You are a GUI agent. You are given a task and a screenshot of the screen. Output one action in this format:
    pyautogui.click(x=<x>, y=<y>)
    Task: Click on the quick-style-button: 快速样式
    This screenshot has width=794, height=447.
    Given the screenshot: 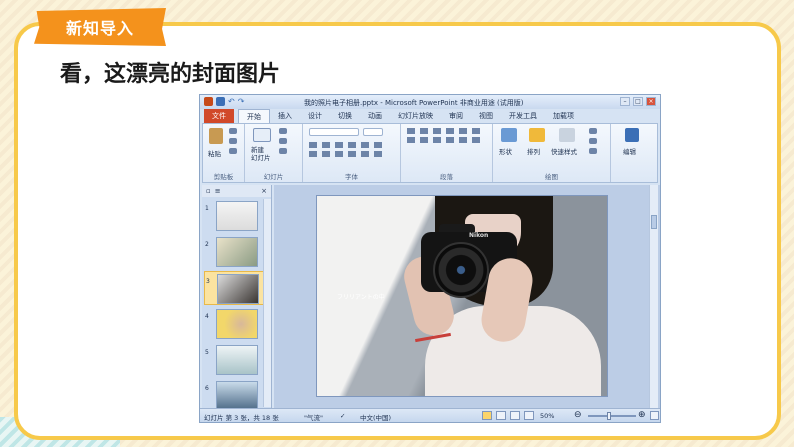 What is the action you would take?
    pyautogui.click(x=564, y=151)
    